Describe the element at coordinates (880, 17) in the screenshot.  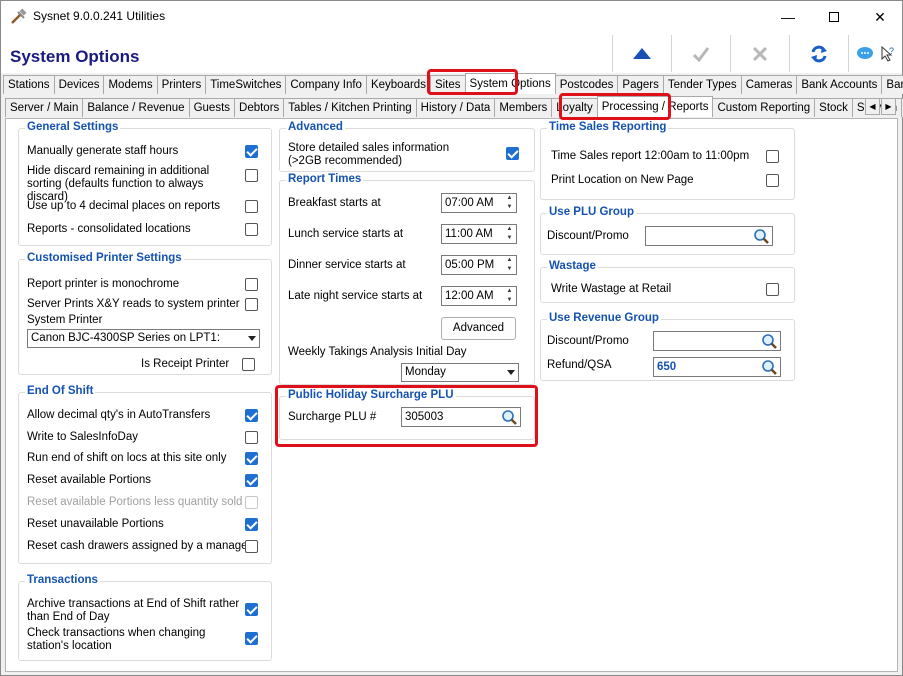
I see `close-button: ✕` at that location.